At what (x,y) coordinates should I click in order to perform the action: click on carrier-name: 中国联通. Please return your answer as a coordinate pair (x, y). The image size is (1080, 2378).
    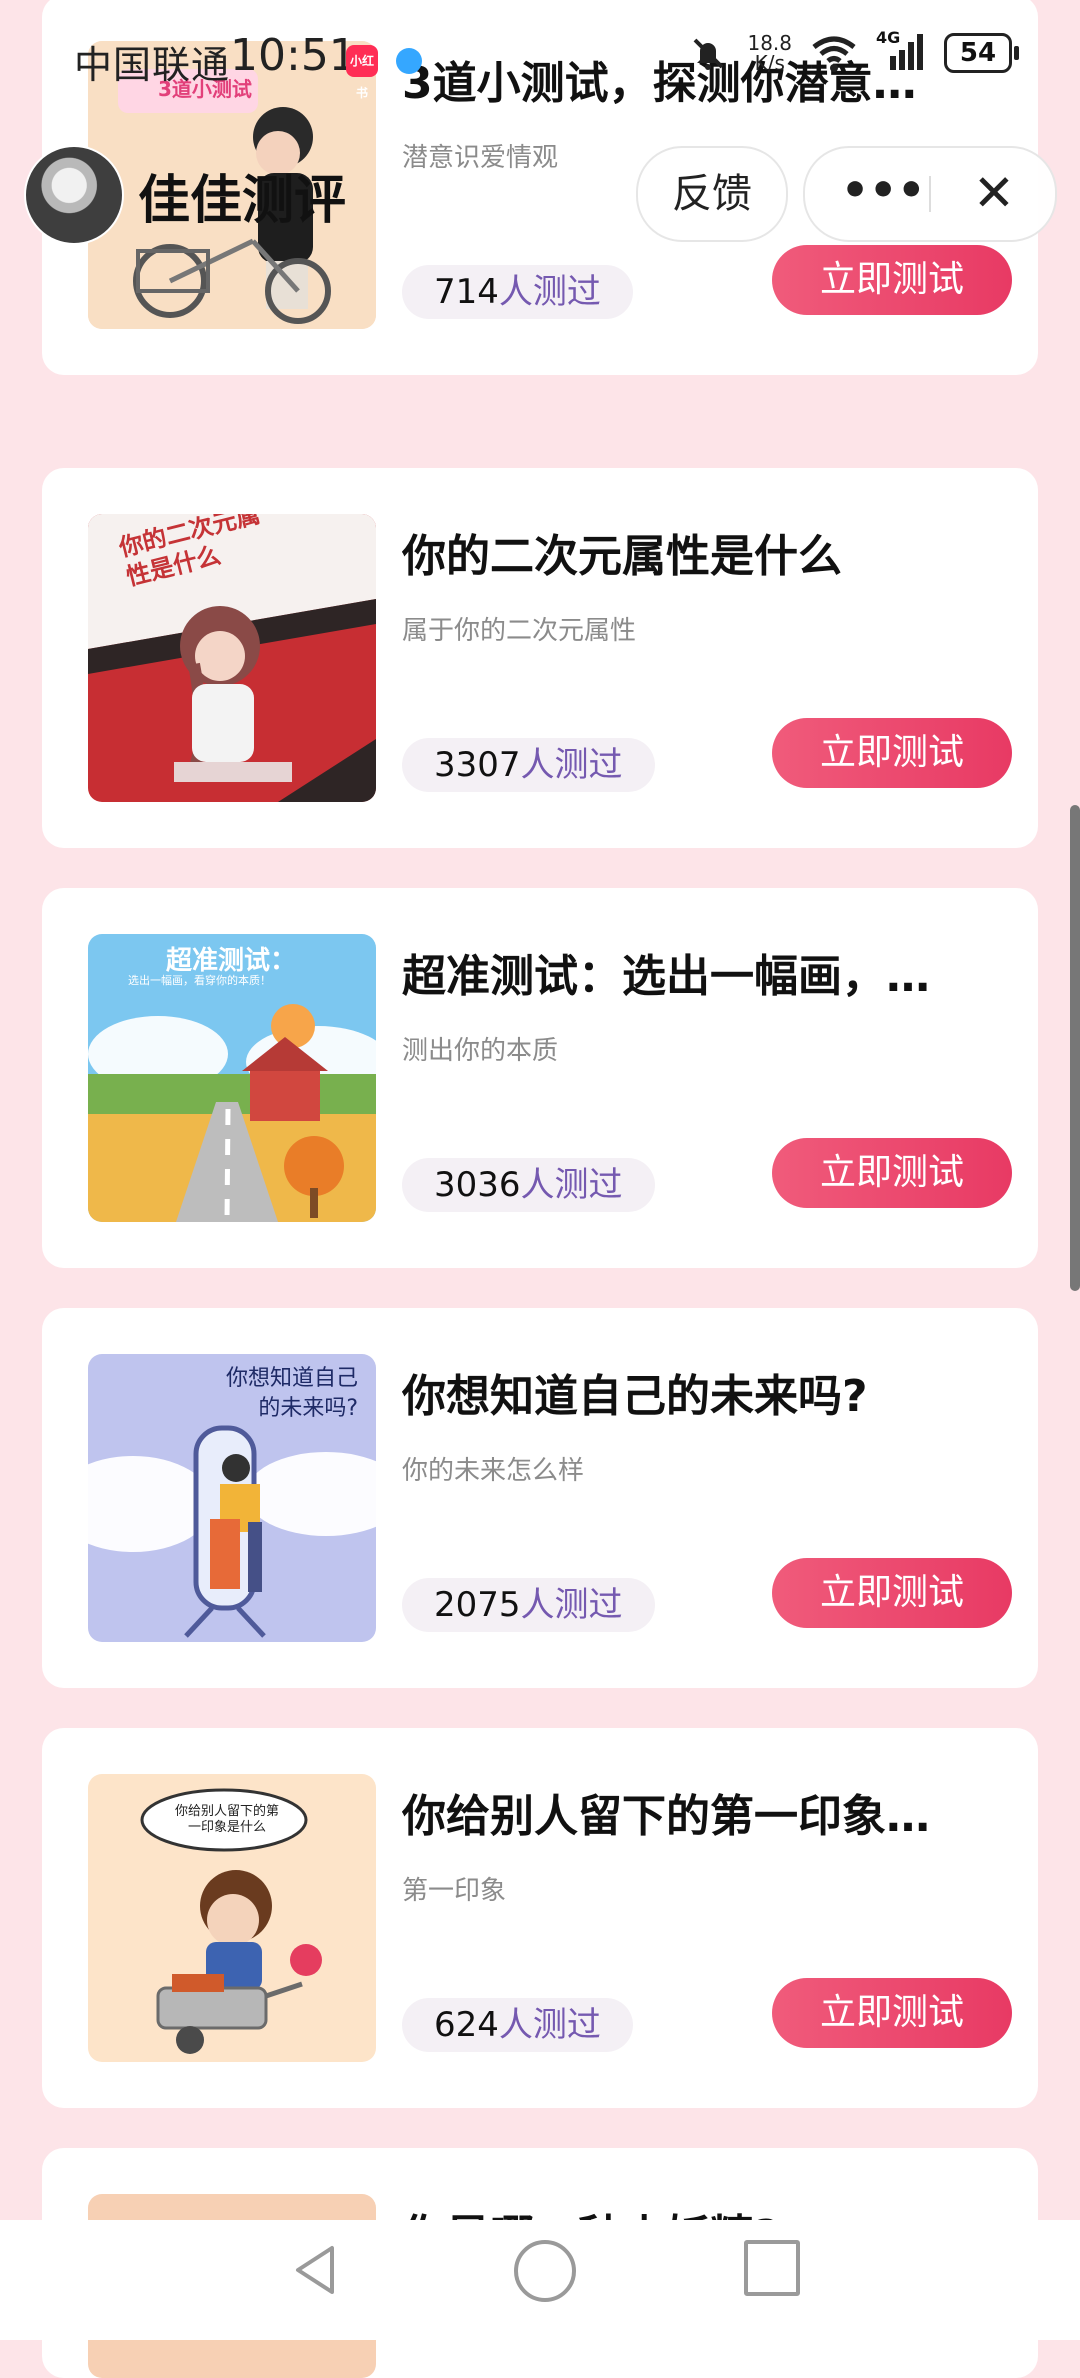
    Looking at the image, I should click on (152, 65).